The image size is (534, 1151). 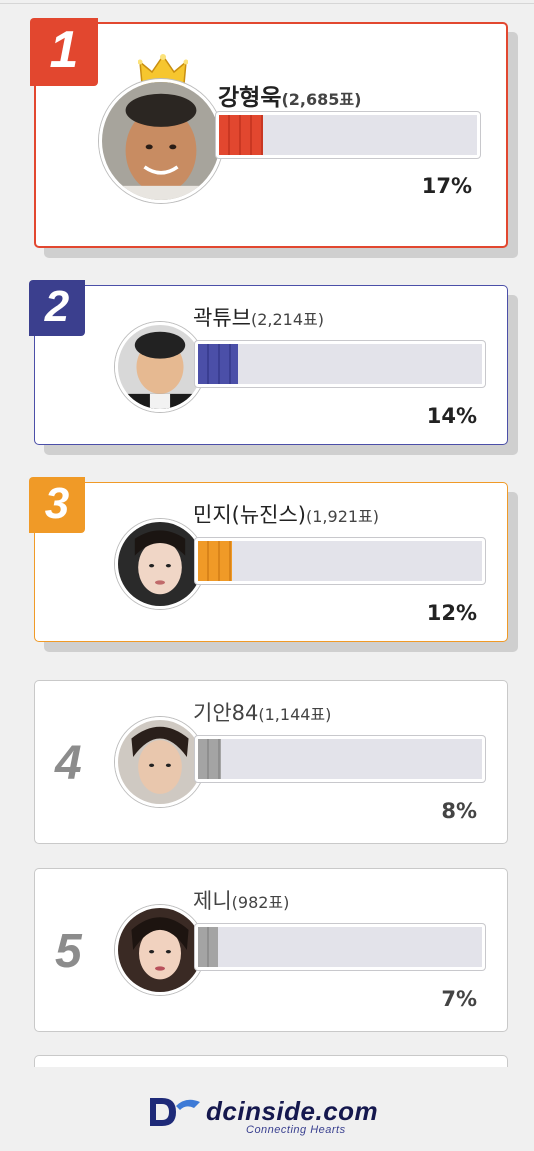 What do you see at coordinates (57, 505) in the screenshot?
I see `rank-badge-3: 3` at bounding box center [57, 505].